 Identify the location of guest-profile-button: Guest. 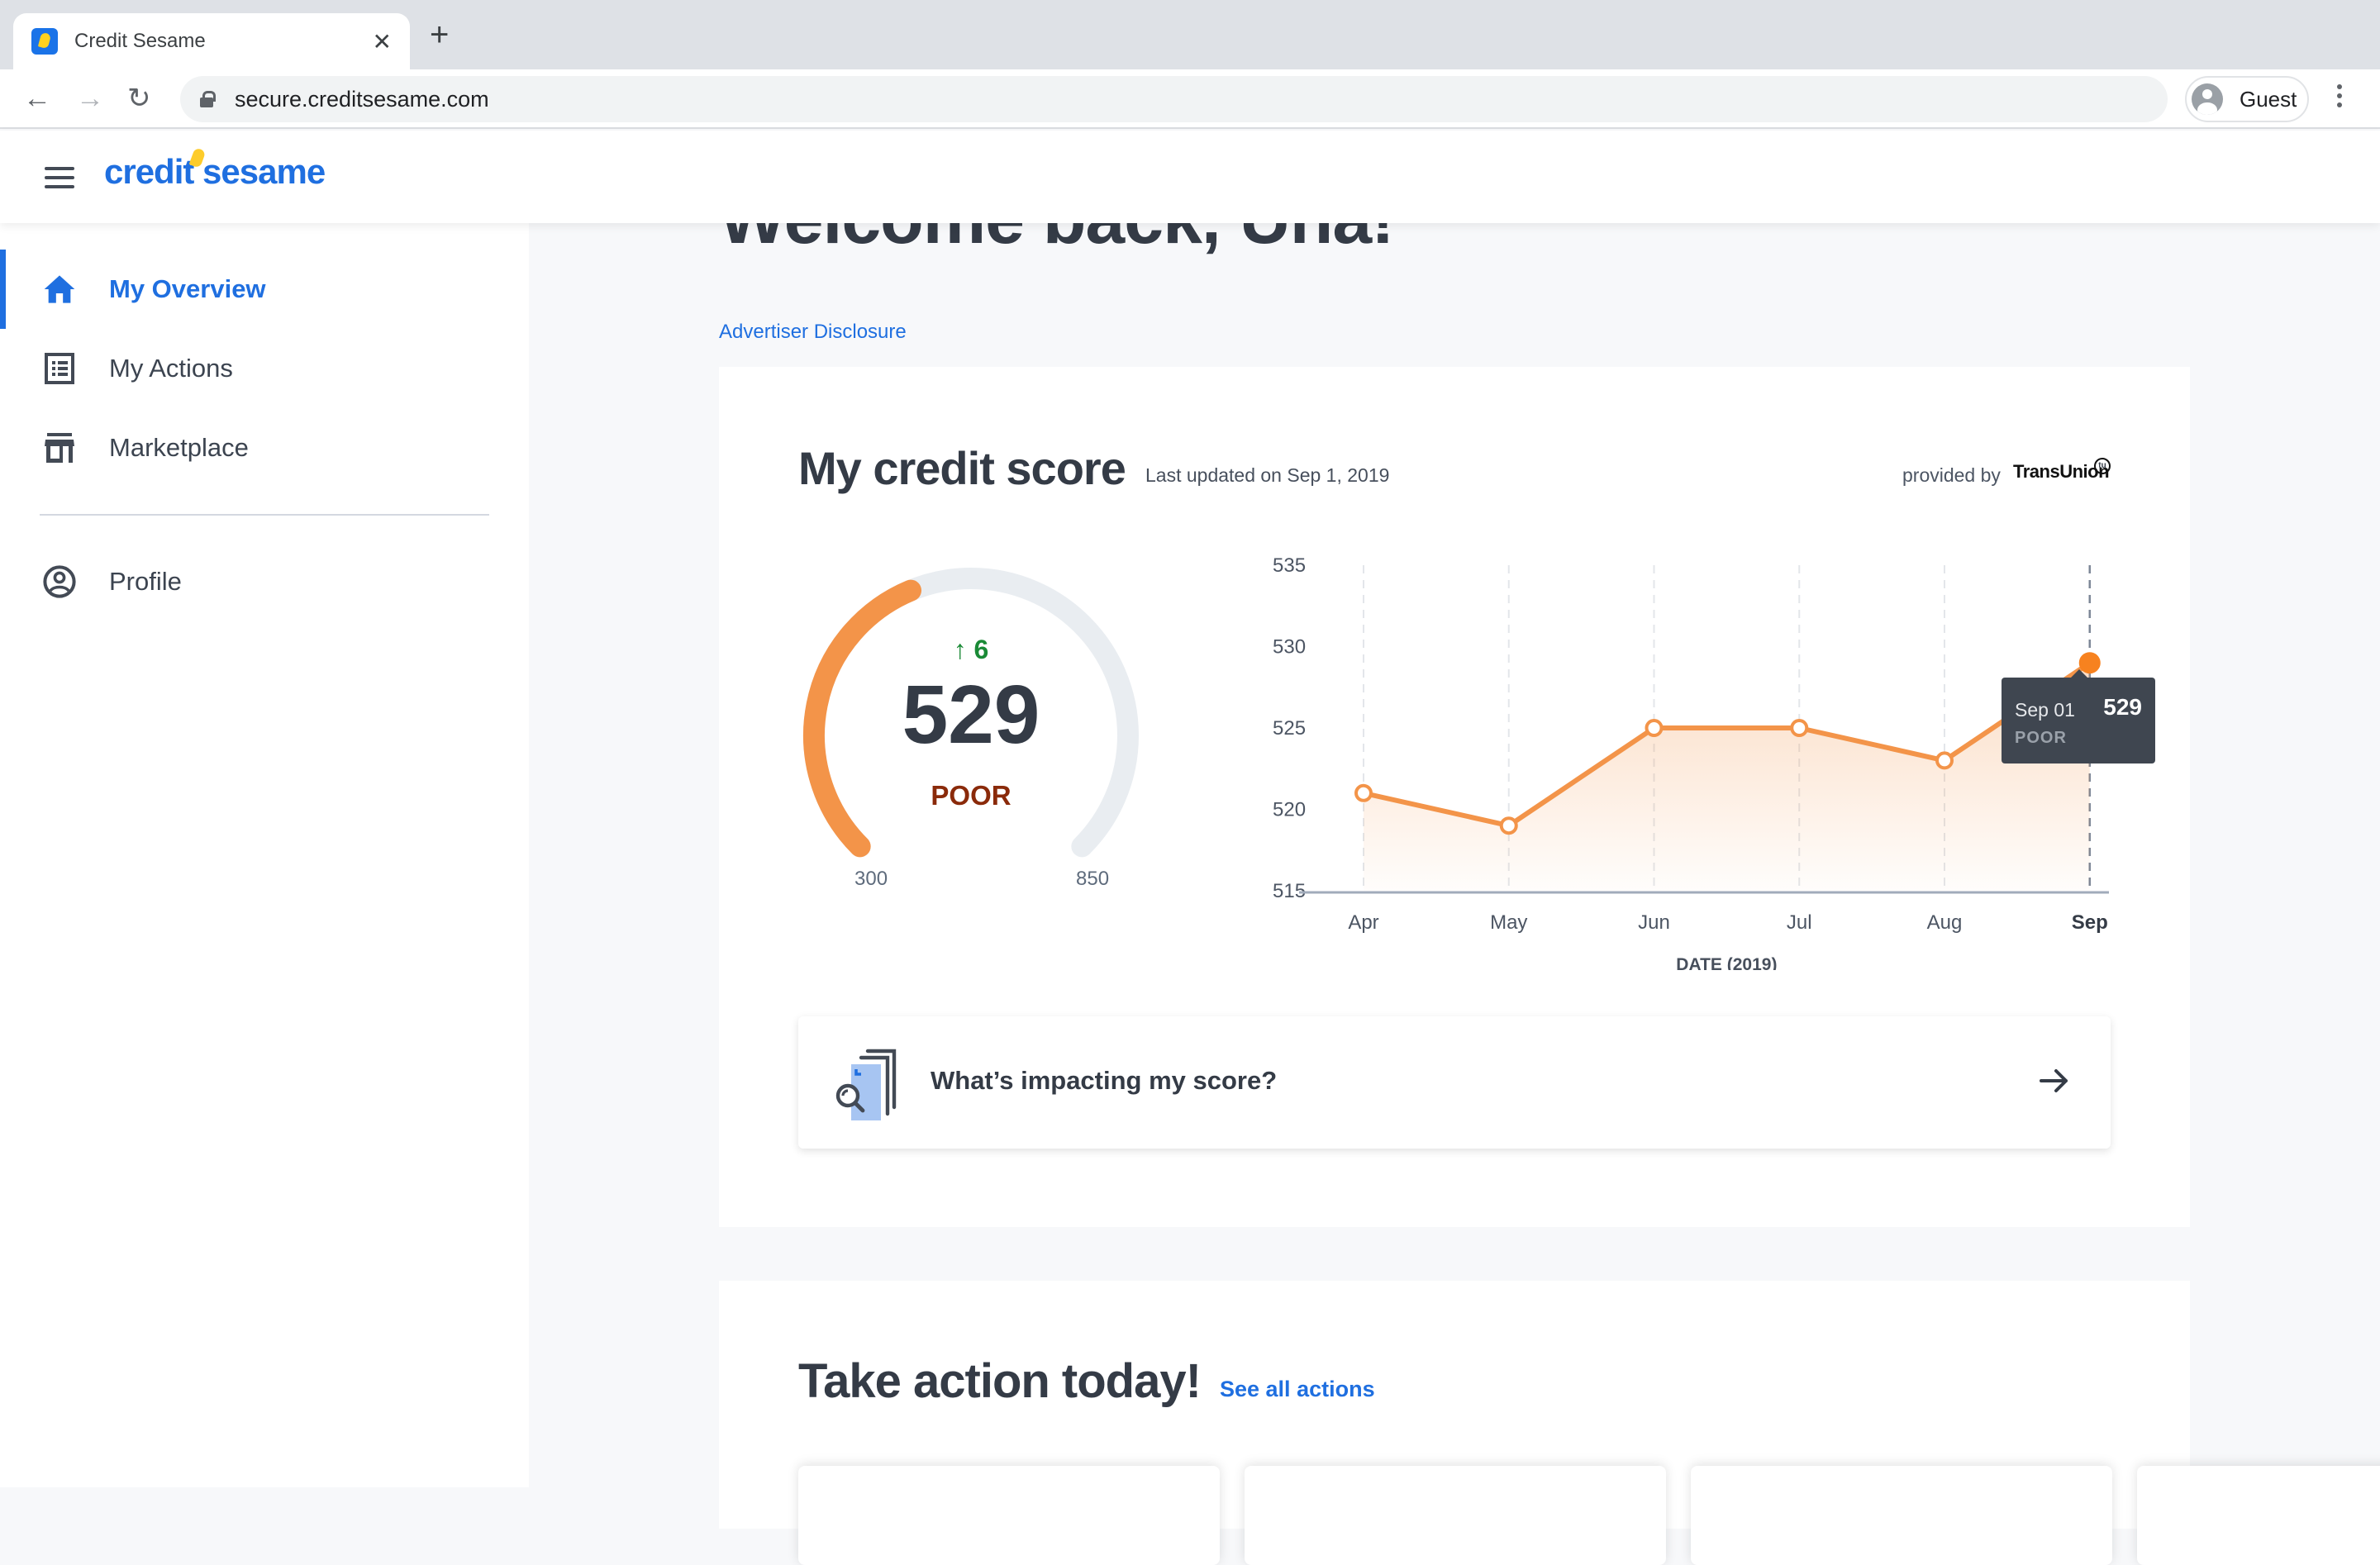
(2247, 99).